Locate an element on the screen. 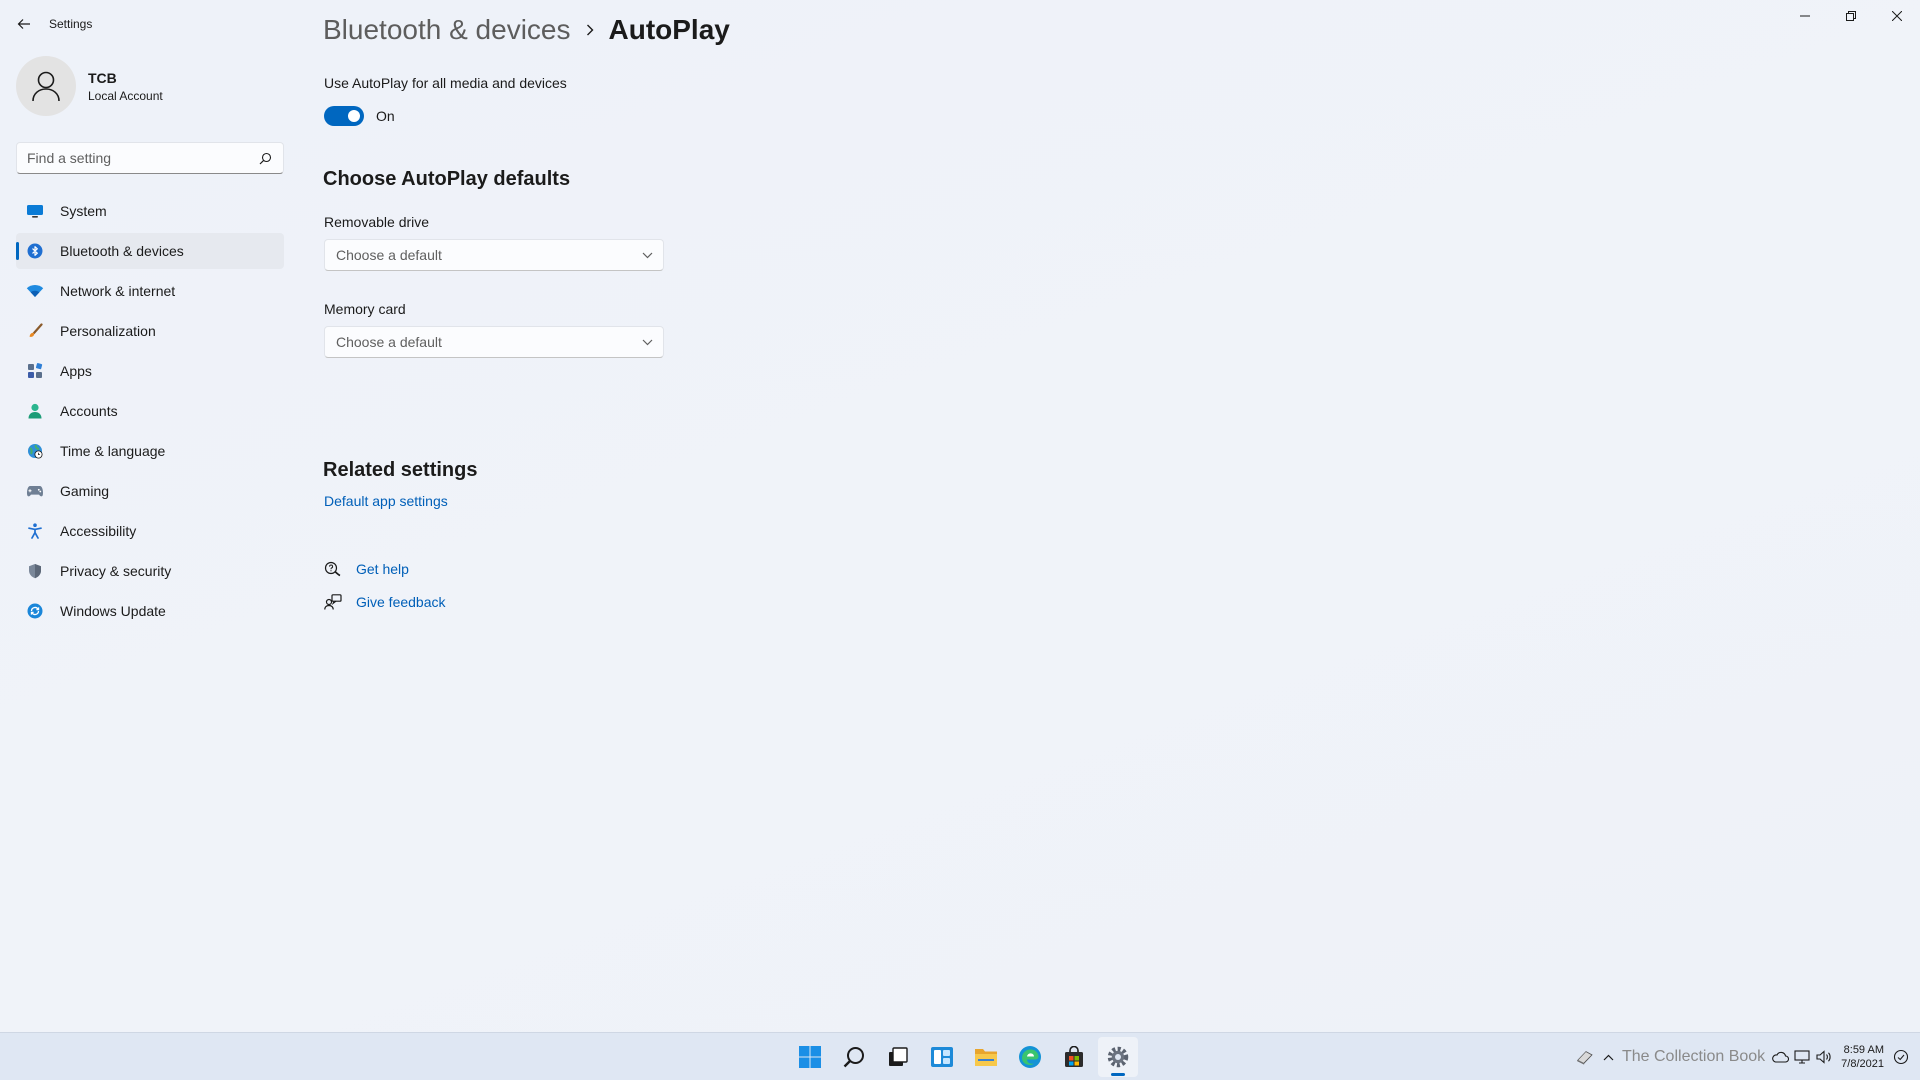  breadcrumb: Bluetooth & devices AutoPlay is located at coordinates (526, 30).